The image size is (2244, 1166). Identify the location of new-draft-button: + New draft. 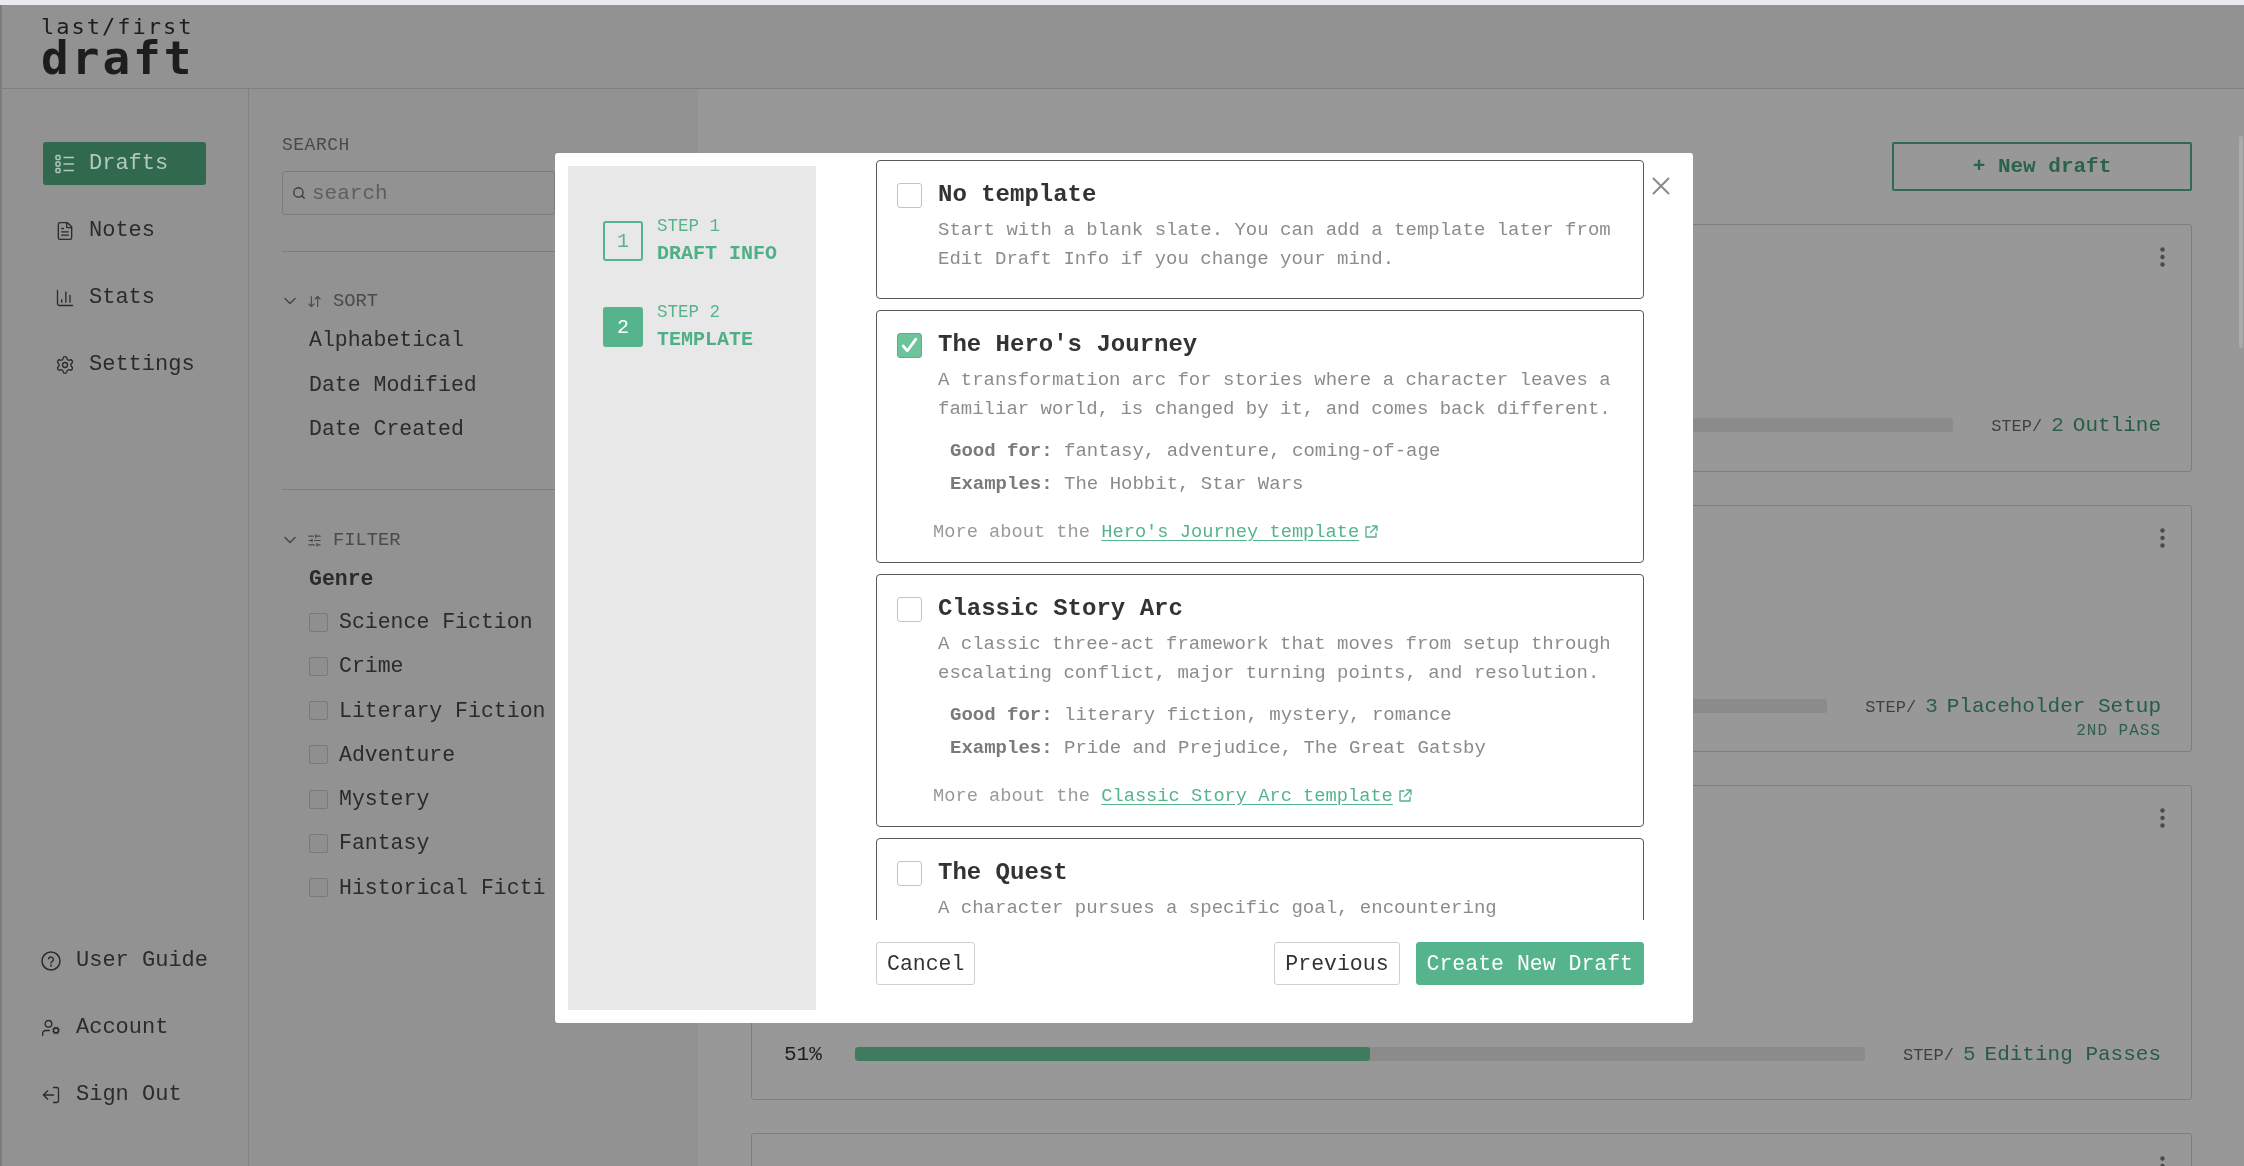
(2042, 166).